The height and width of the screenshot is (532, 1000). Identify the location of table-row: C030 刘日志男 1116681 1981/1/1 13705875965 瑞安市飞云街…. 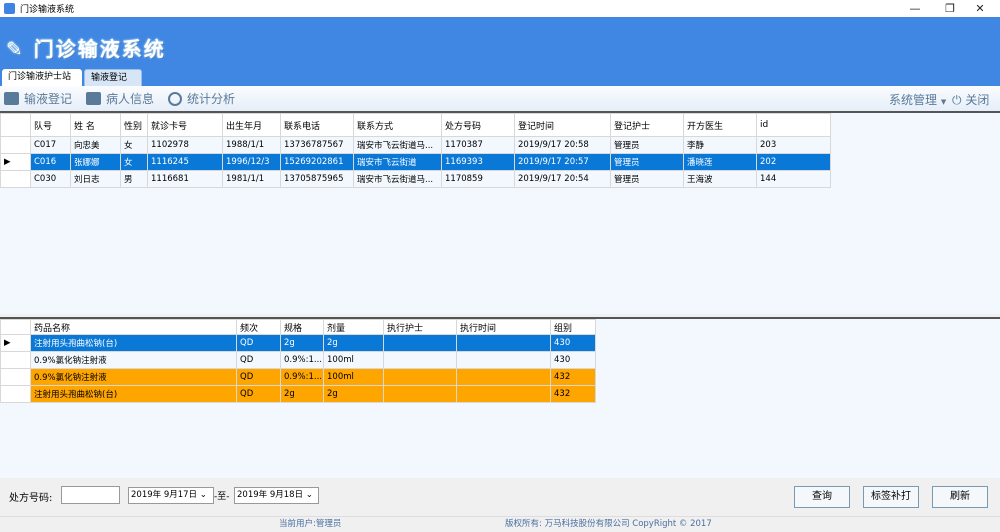
(415, 179).